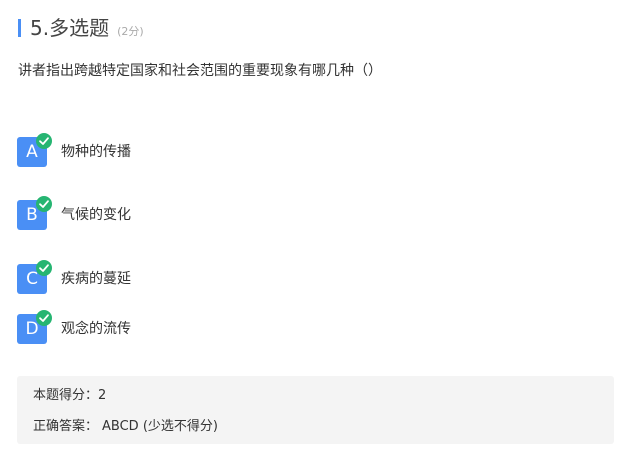 The width and height of the screenshot is (639, 458). Describe the element at coordinates (130, 31) in the screenshot. I see `question-score-hint: (2分)` at that location.